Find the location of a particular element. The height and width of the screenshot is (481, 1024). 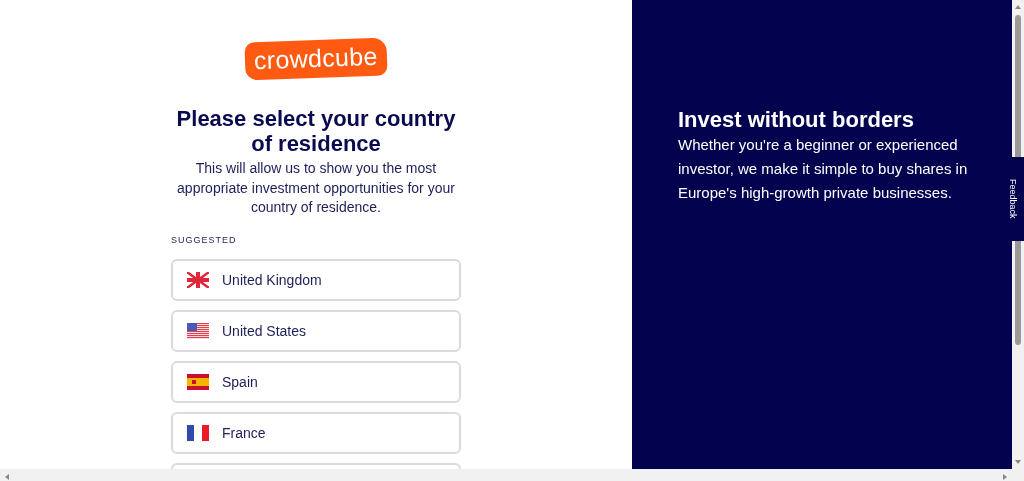

country-option: United Kingdom is located at coordinates (316, 279).